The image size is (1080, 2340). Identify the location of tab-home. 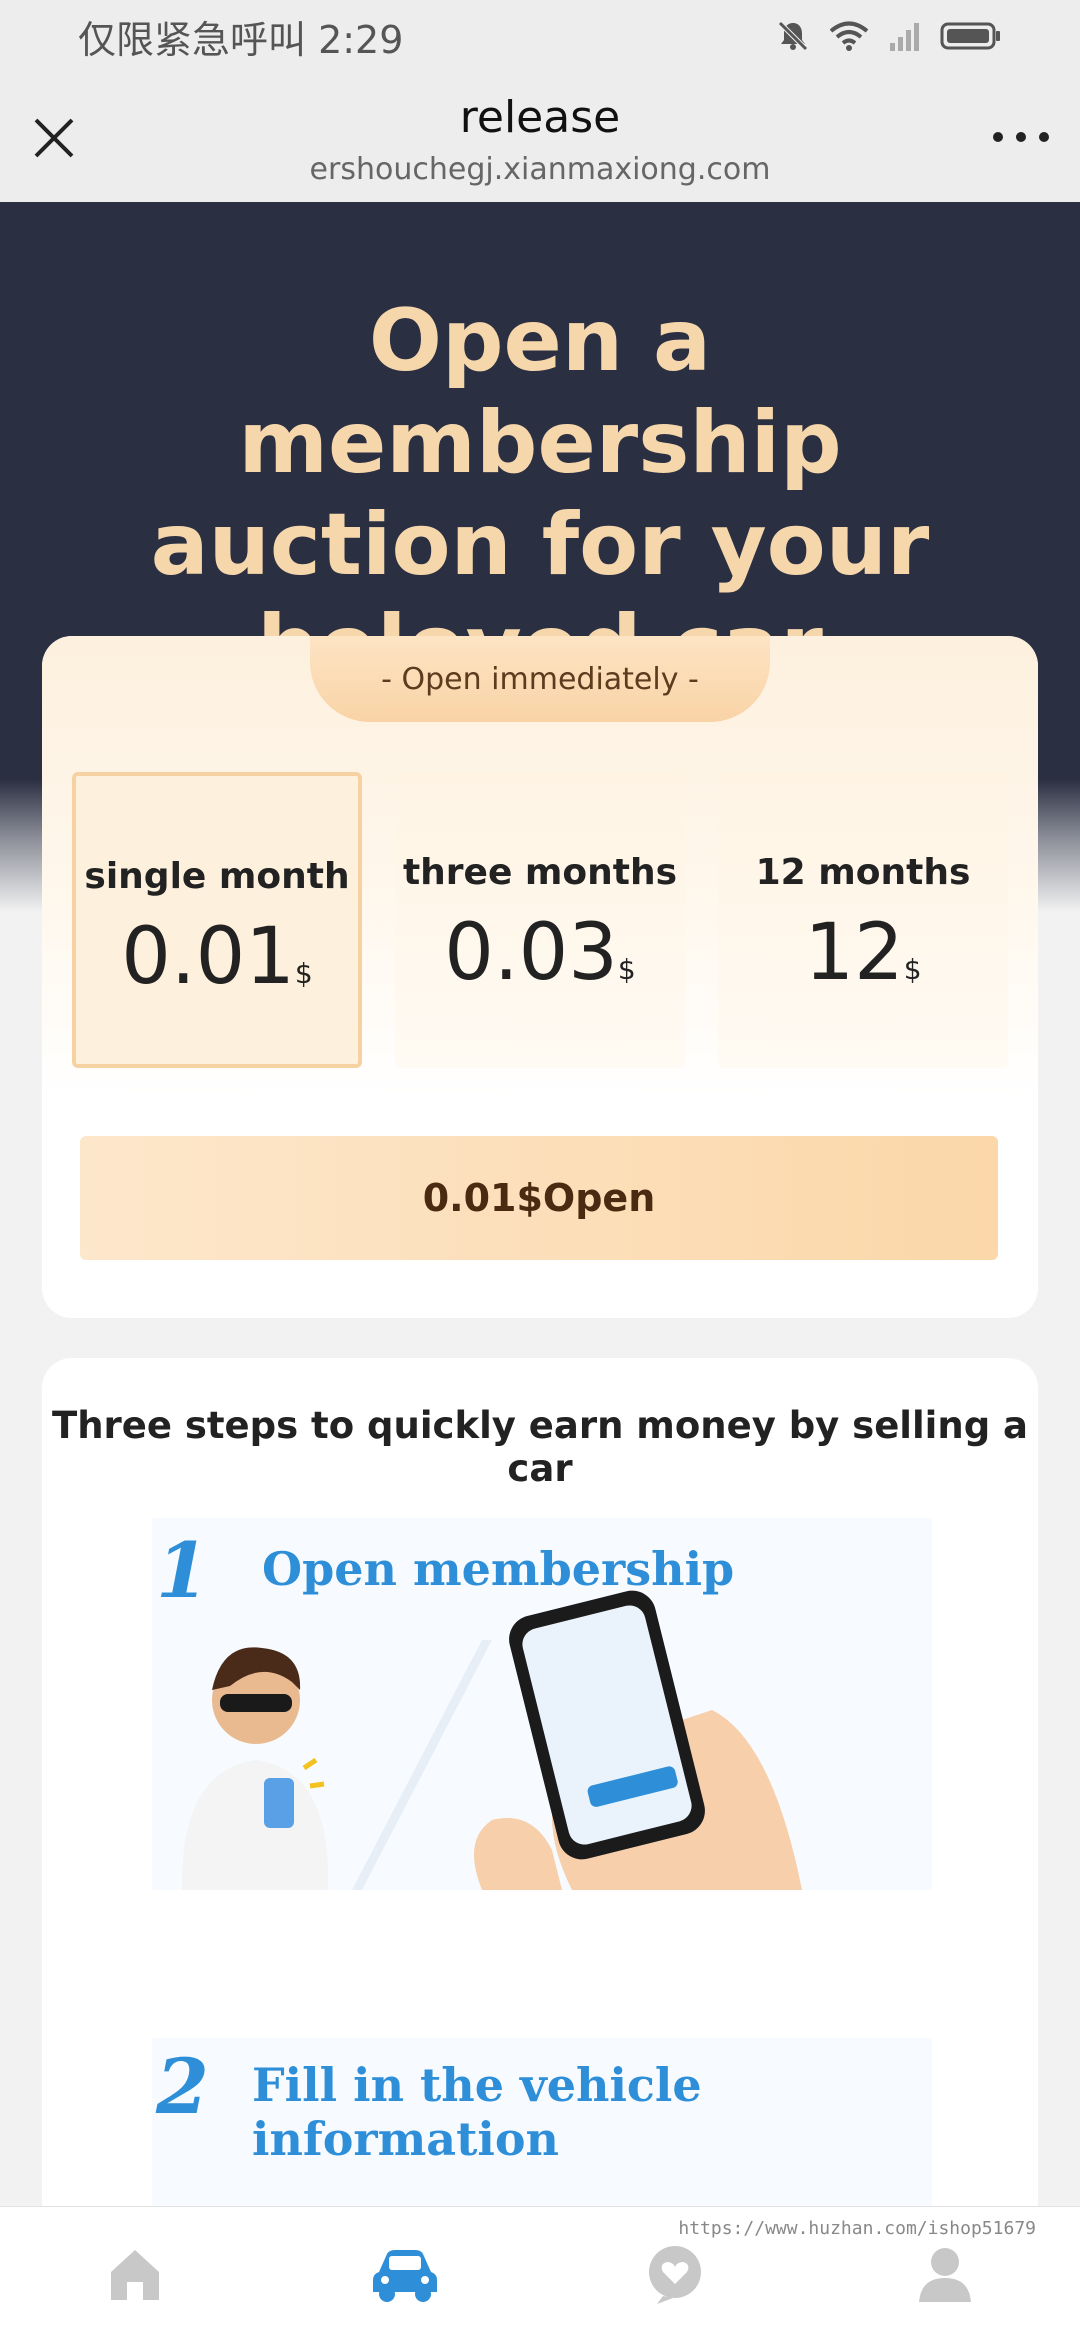
(135, 2274).